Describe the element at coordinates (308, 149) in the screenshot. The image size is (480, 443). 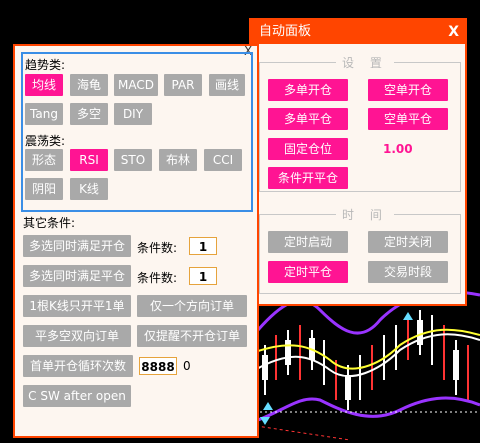
I see `fixed-position-button: 固定仓位` at that location.